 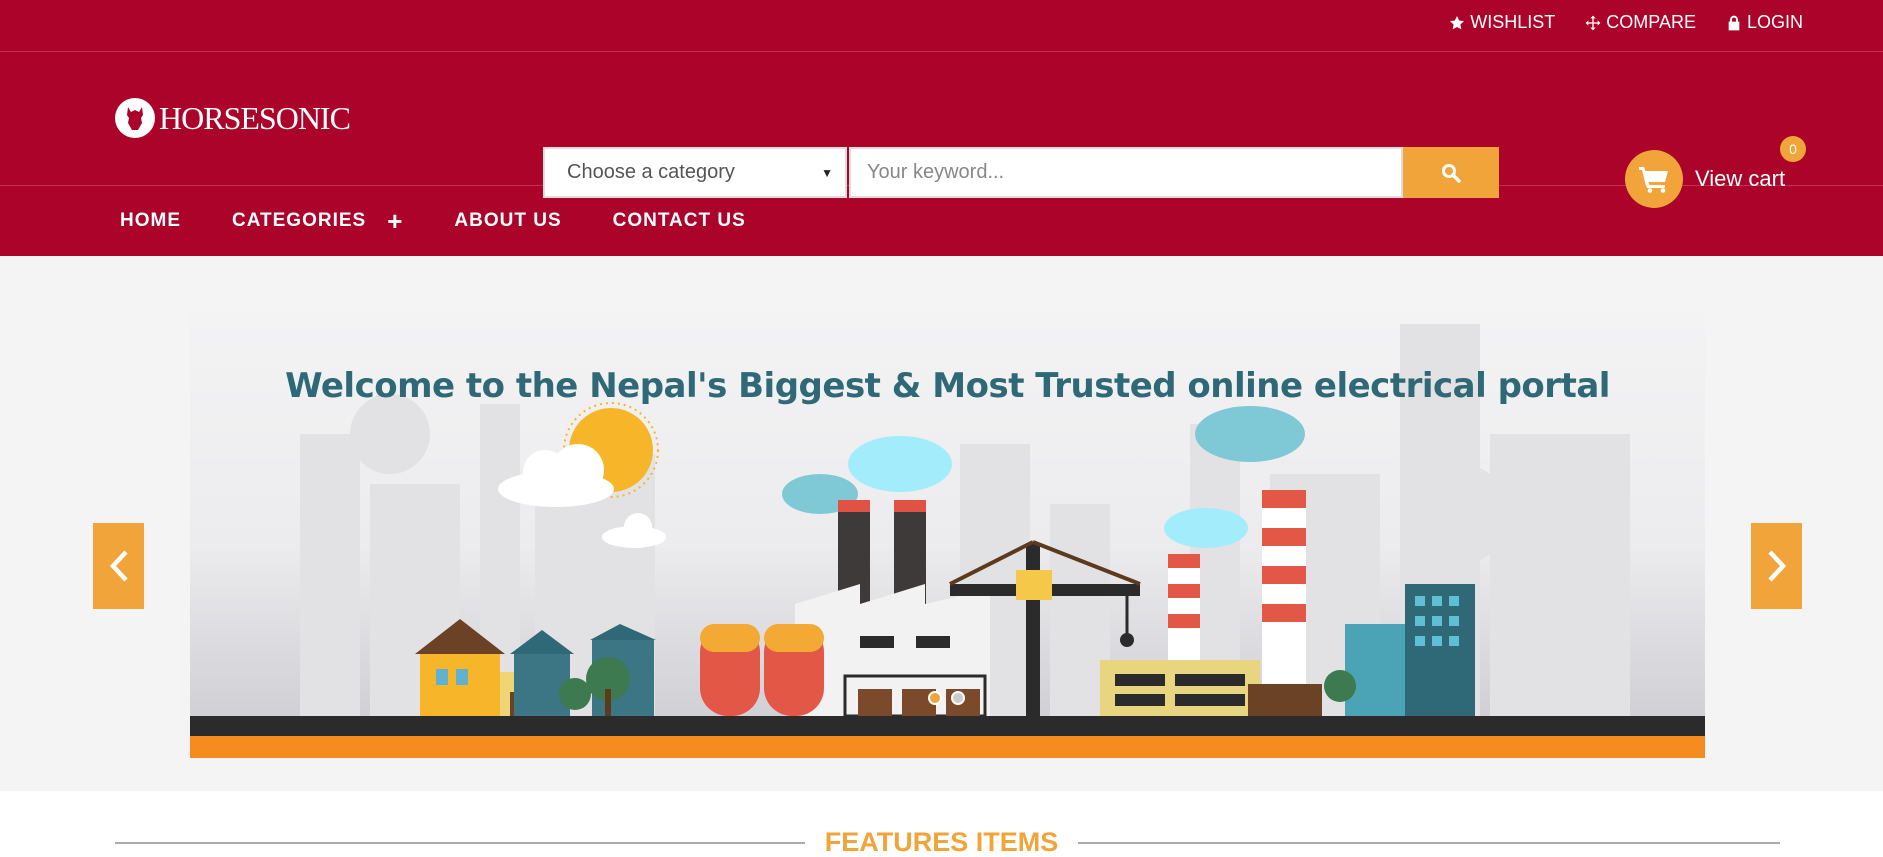 I want to click on wishlist-link: WISHLIST, so click(x=1502, y=22).